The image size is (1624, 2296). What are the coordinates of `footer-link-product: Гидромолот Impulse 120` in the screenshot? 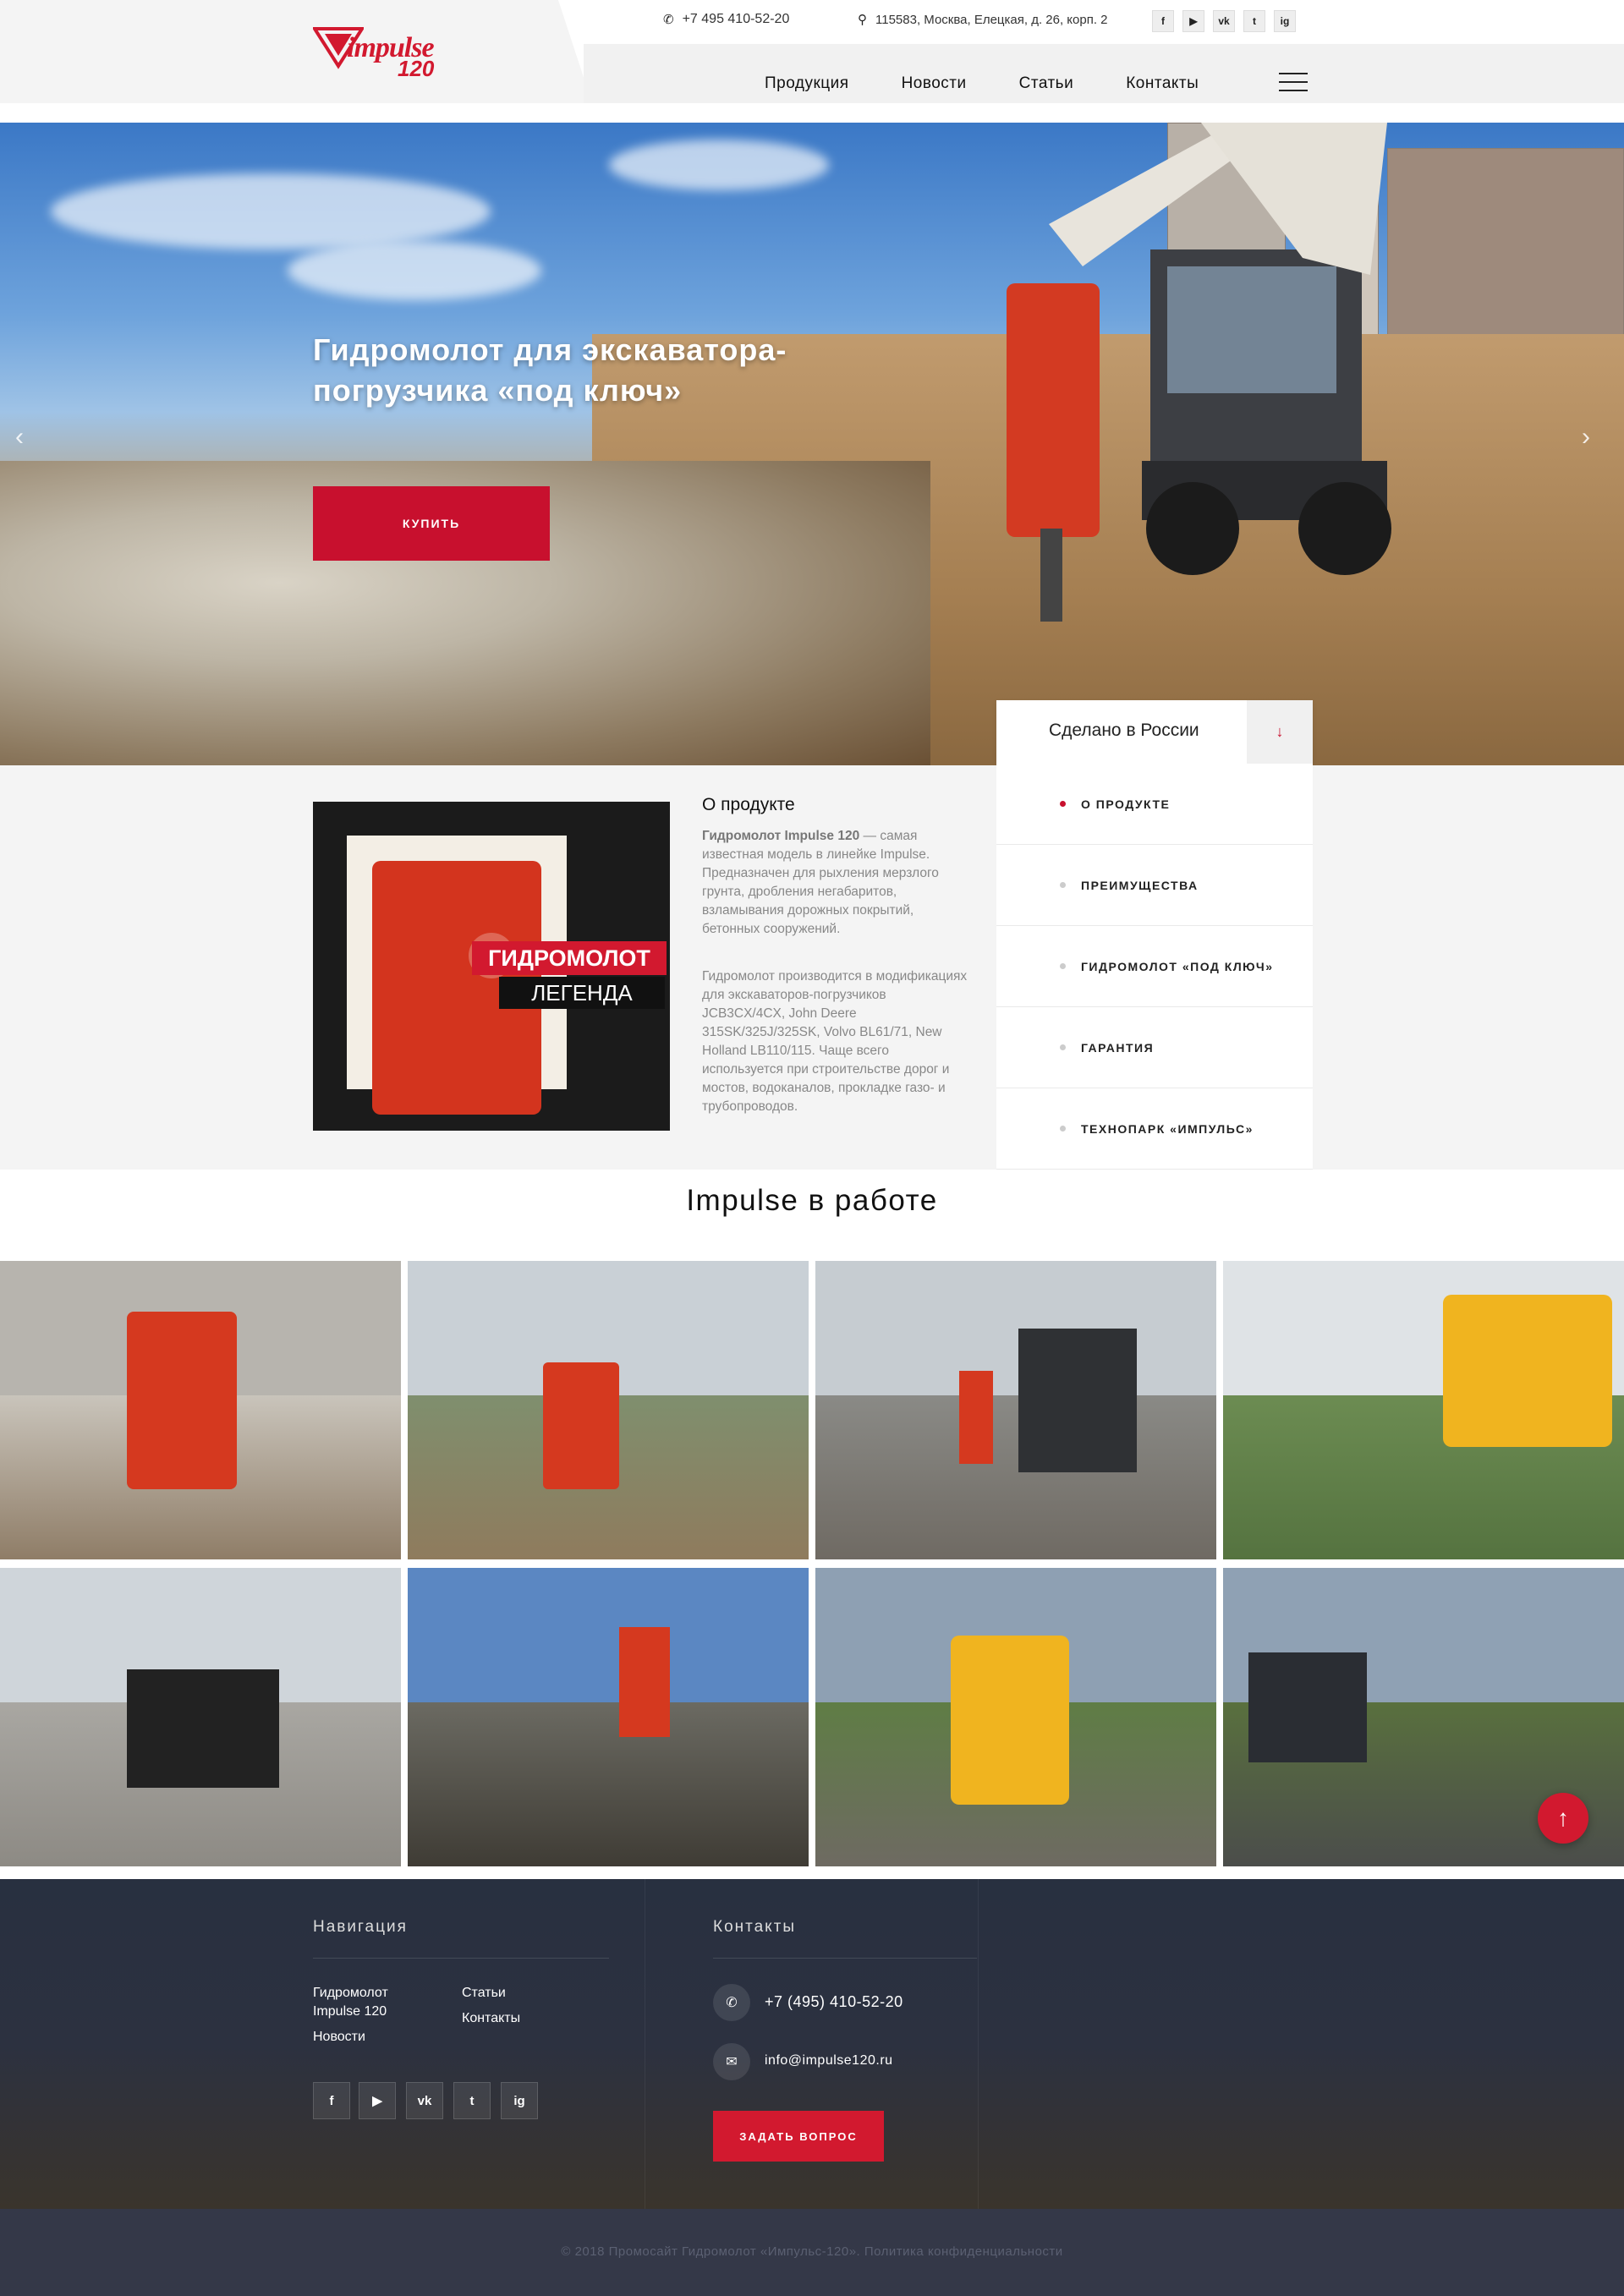 It's located at (368, 2002).